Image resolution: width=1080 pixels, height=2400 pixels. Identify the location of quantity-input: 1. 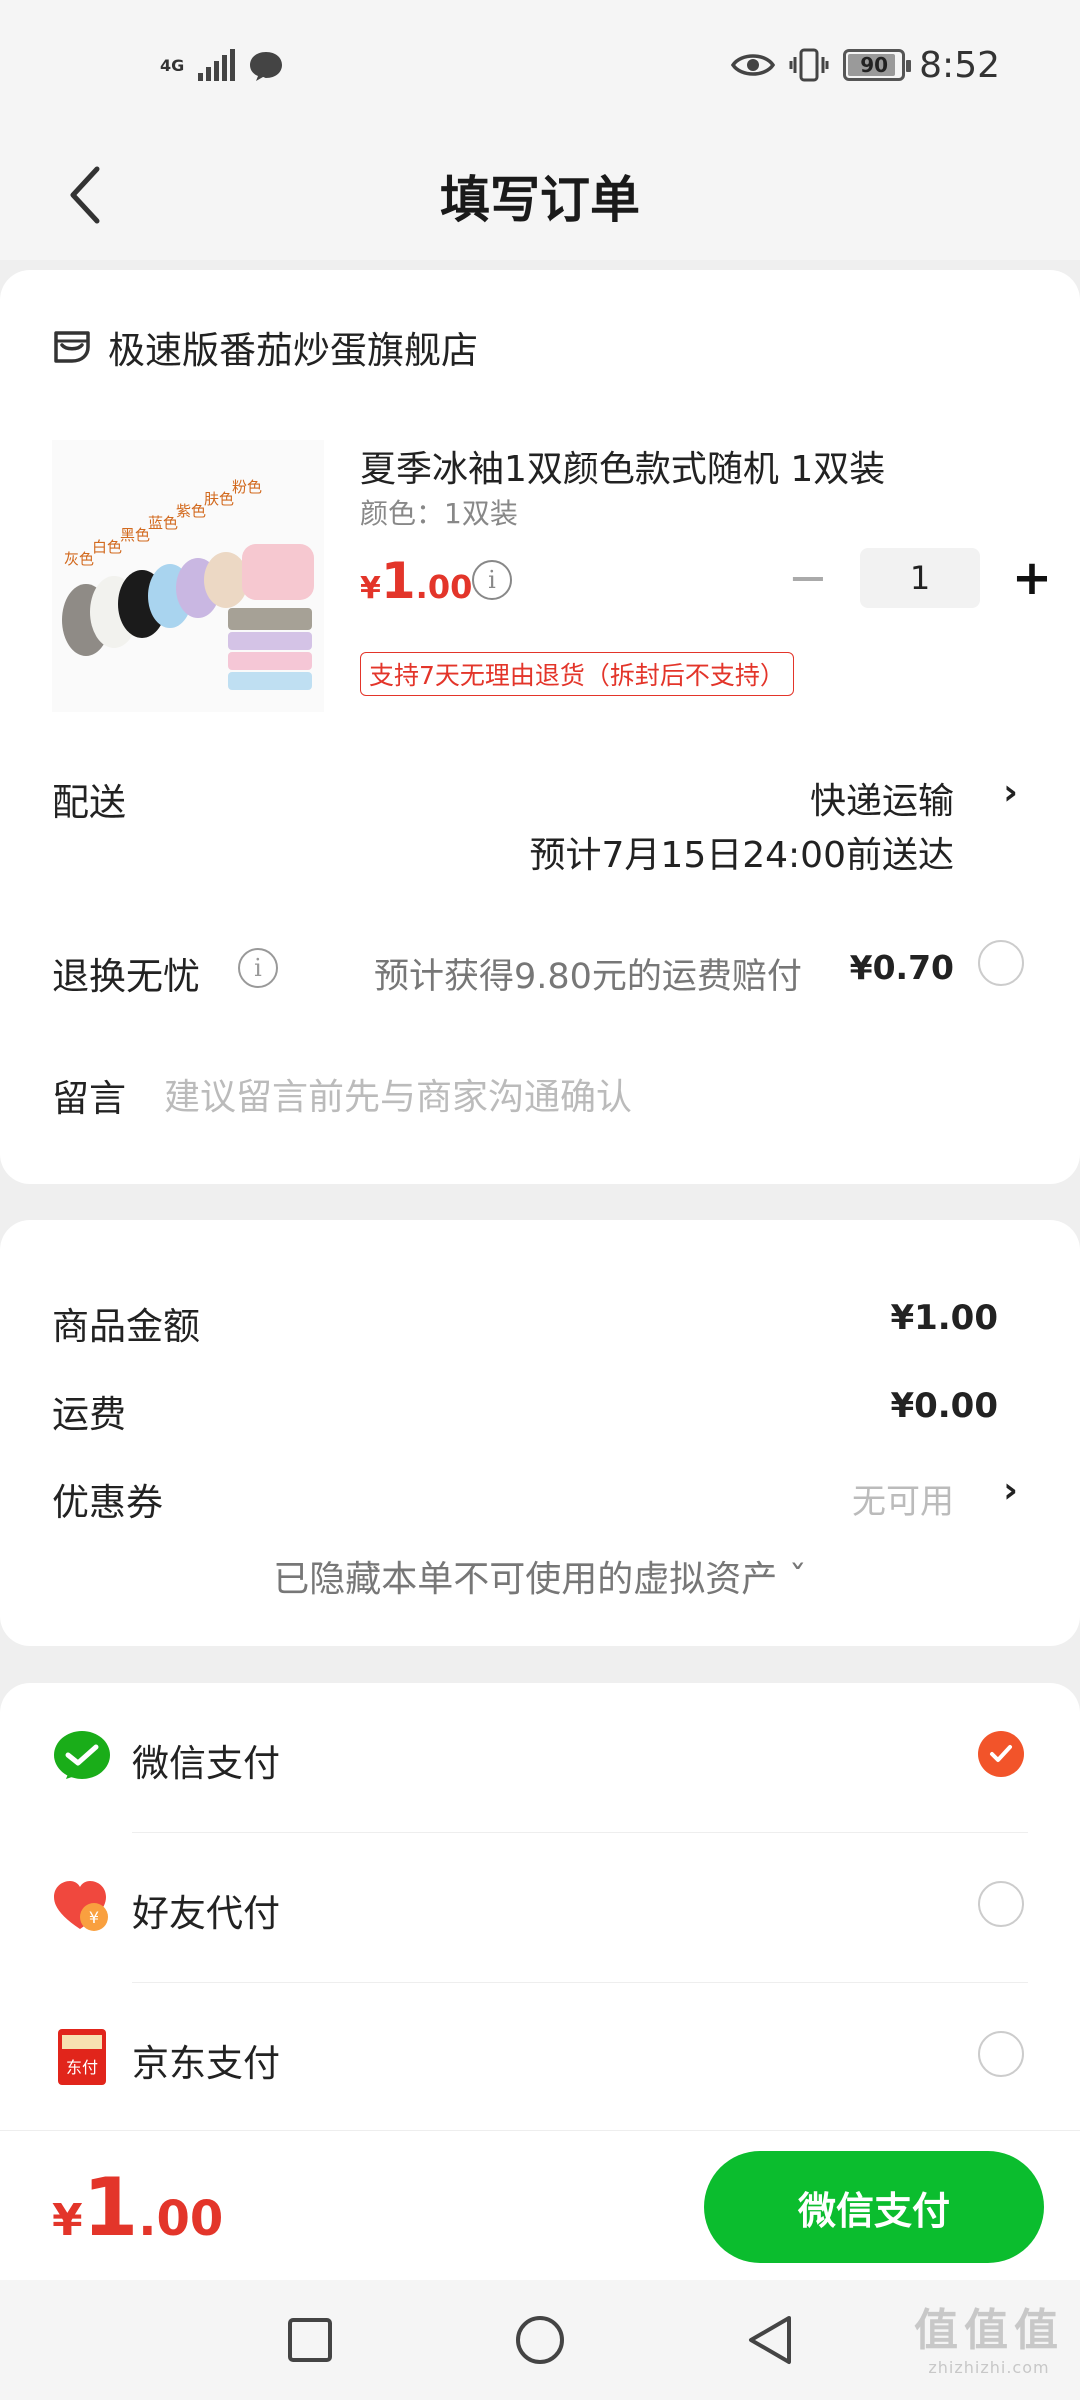
(920, 578).